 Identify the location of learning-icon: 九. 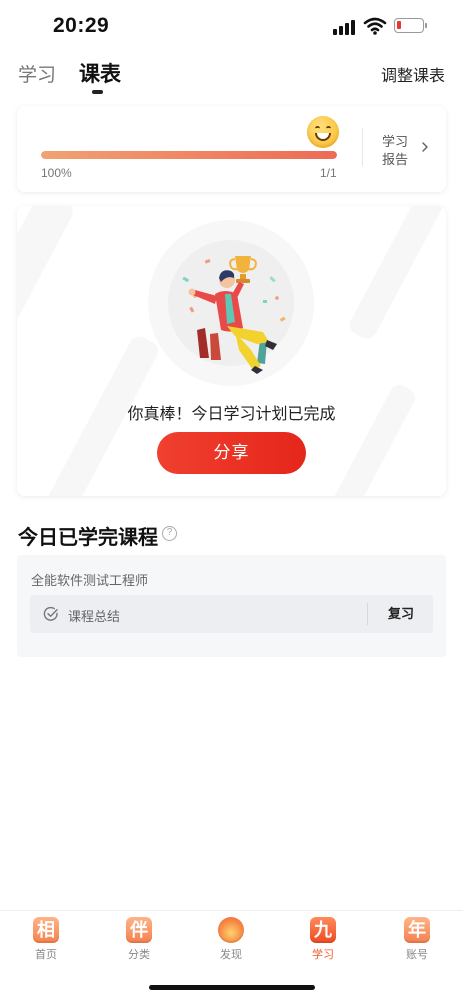
(323, 930).